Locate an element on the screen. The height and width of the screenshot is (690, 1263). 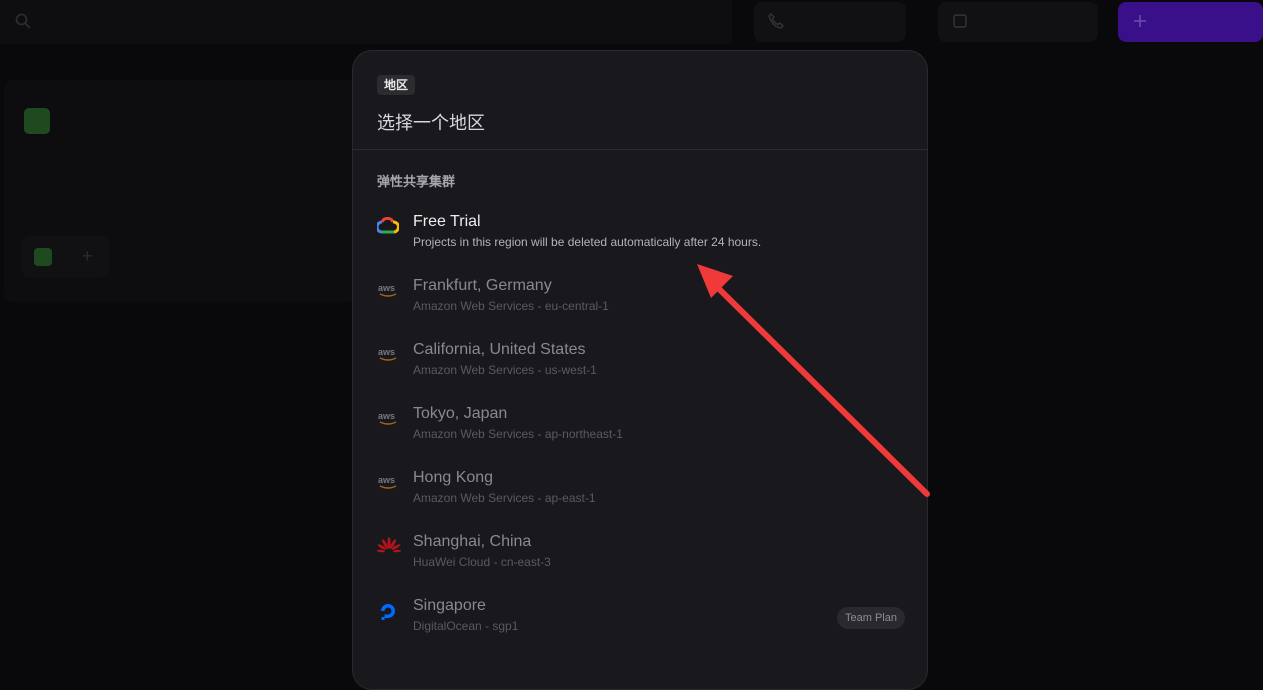
region-option-singapore: Singapore DigitalOcean - sgp1 Team Plan is located at coordinates (640, 607).